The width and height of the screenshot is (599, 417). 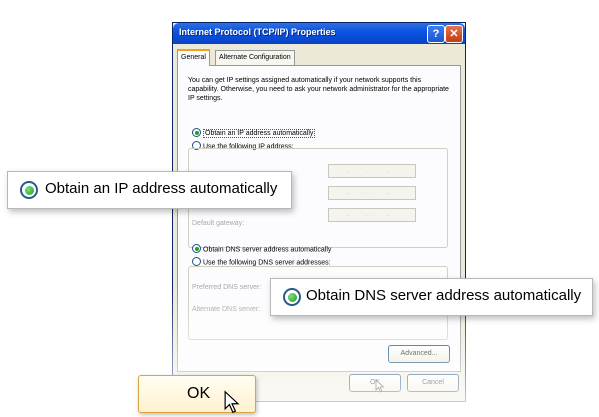 What do you see at coordinates (218, 223) in the screenshot?
I see `default-gateway-label: Default gateway:` at bounding box center [218, 223].